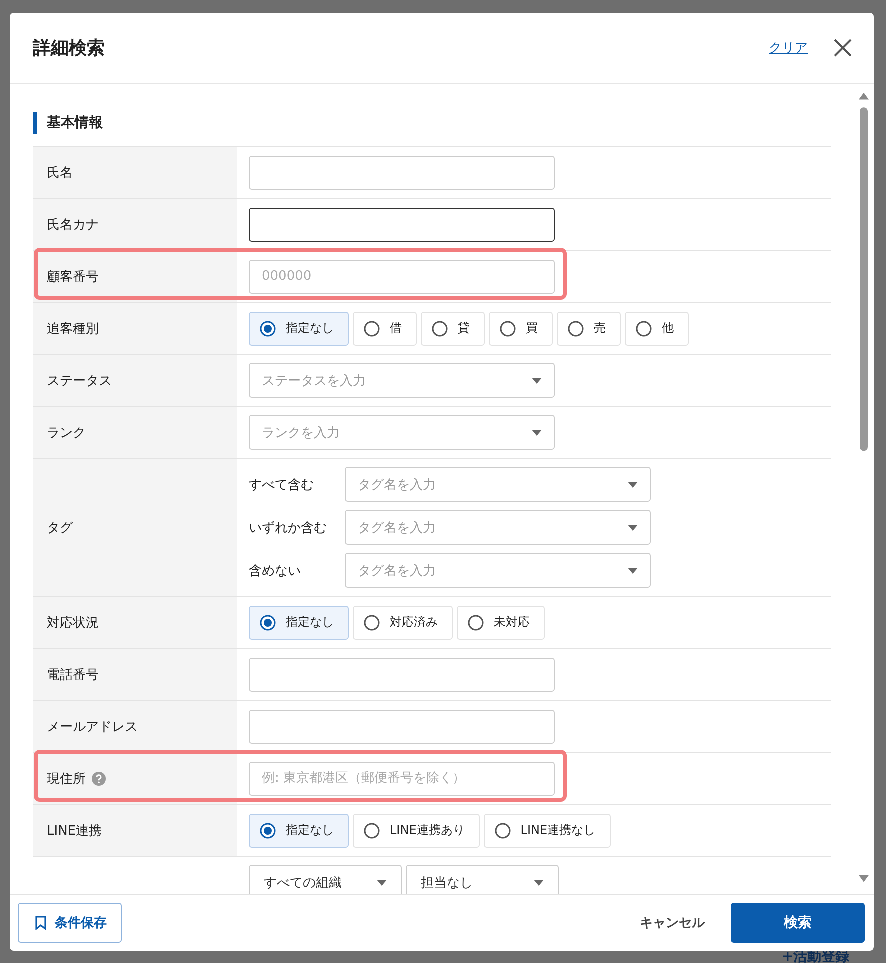  Describe the element at coordinates (92, 727) in the screenshot. I see `field-label: メールアドレス` at that location.